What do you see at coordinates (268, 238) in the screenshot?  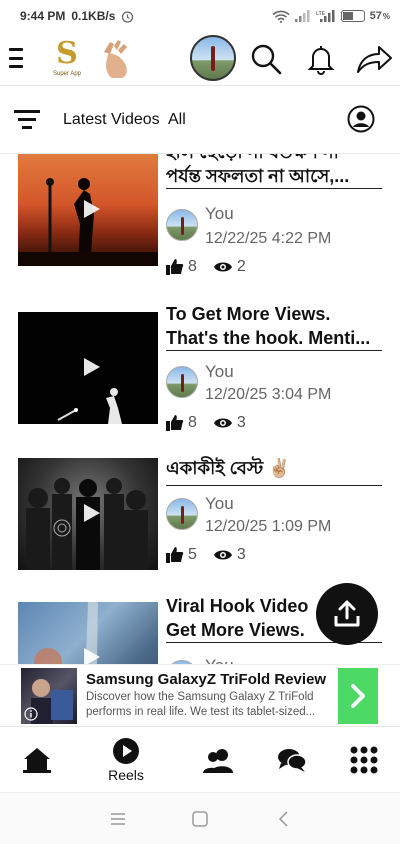 I see `post-date: 12/22/25 4:22 PM` at bounding box center [268, 238].